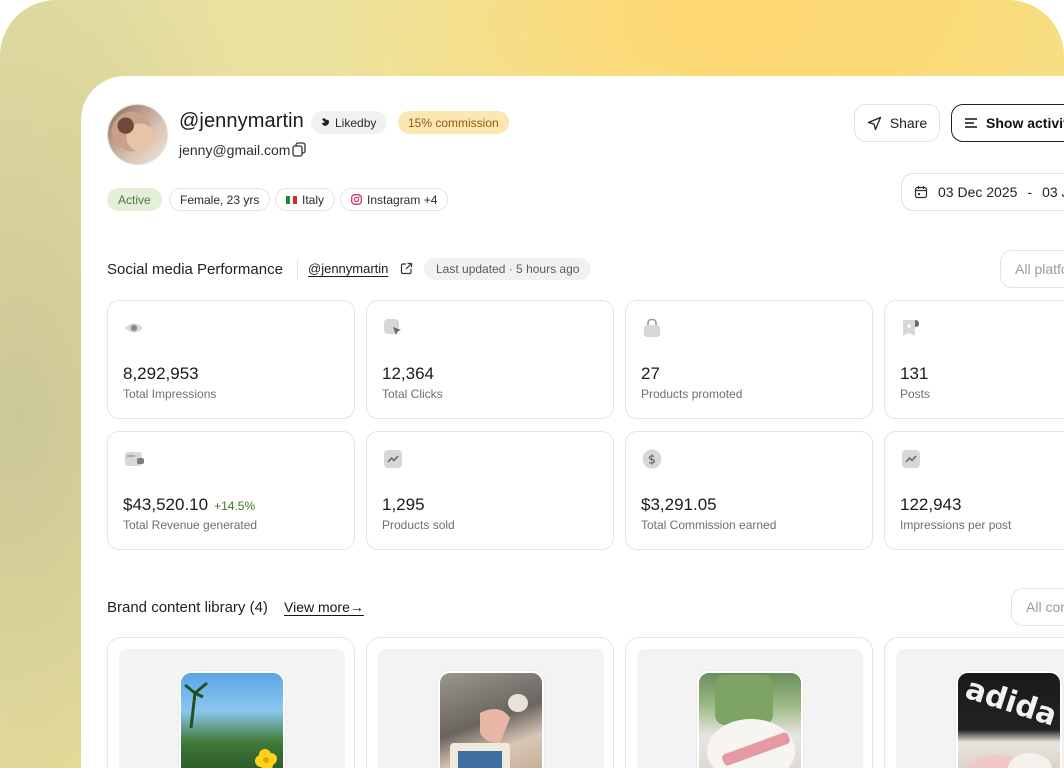  I want to click on svg-text: adida, so click(1011, 703).